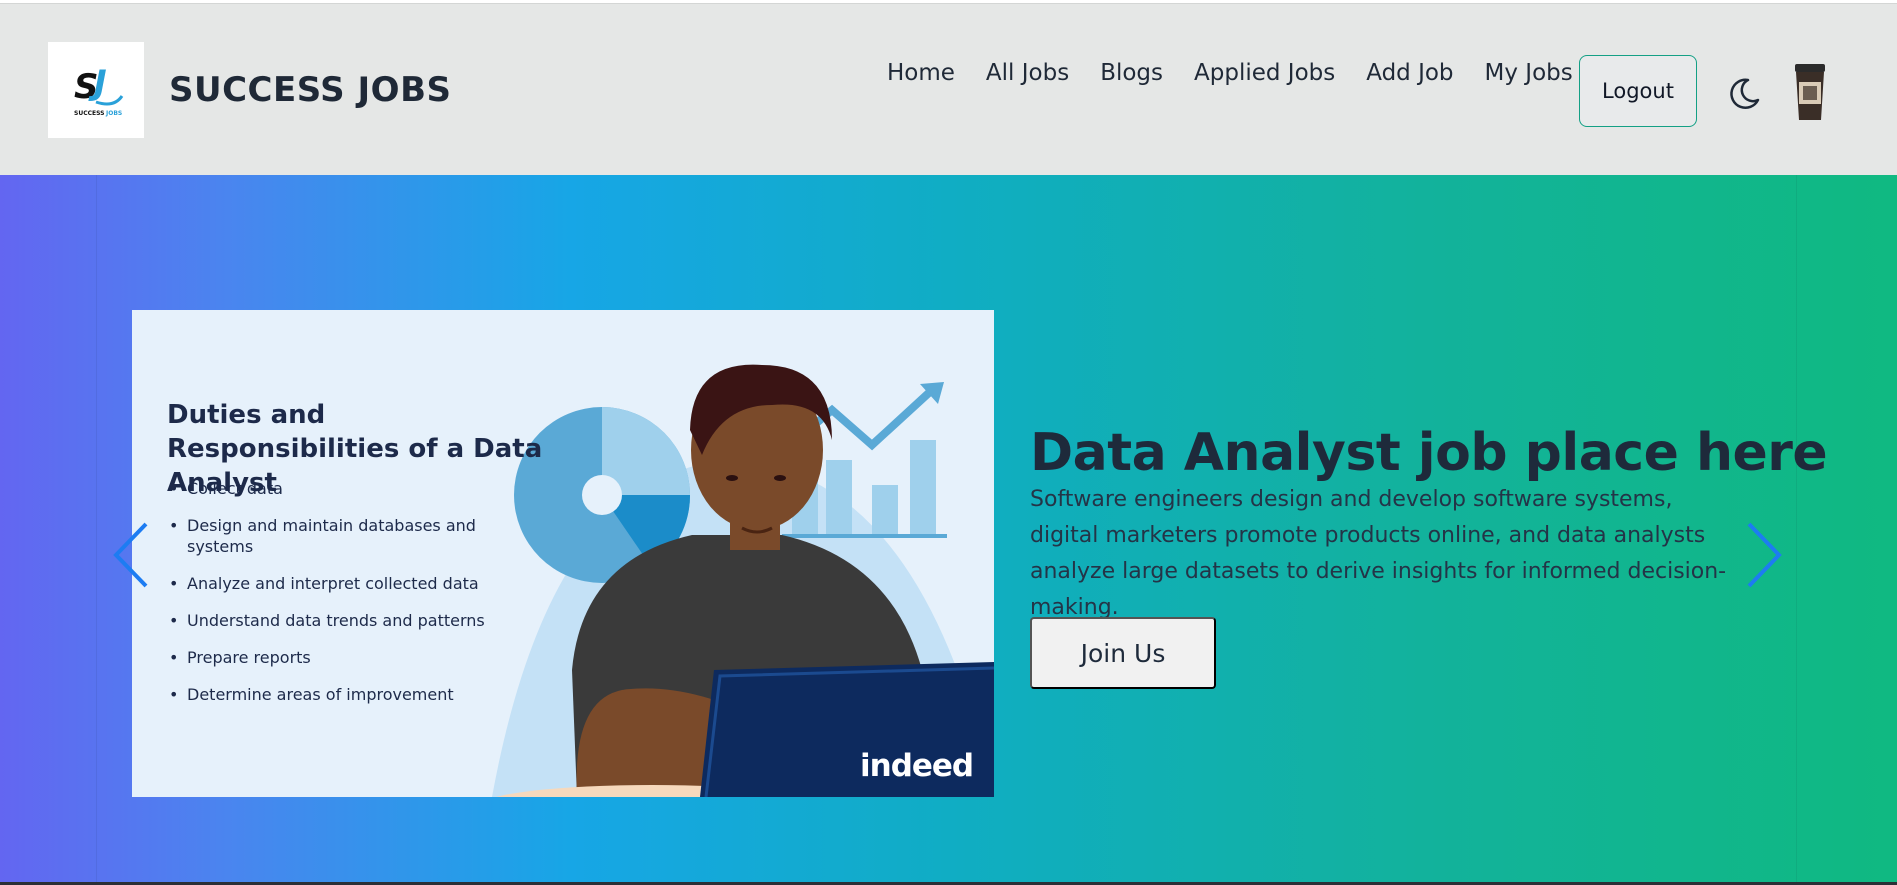 The image size is (1897, 885). I want to click on nav-all-jobs: All Jobs, so click(1027, 73).